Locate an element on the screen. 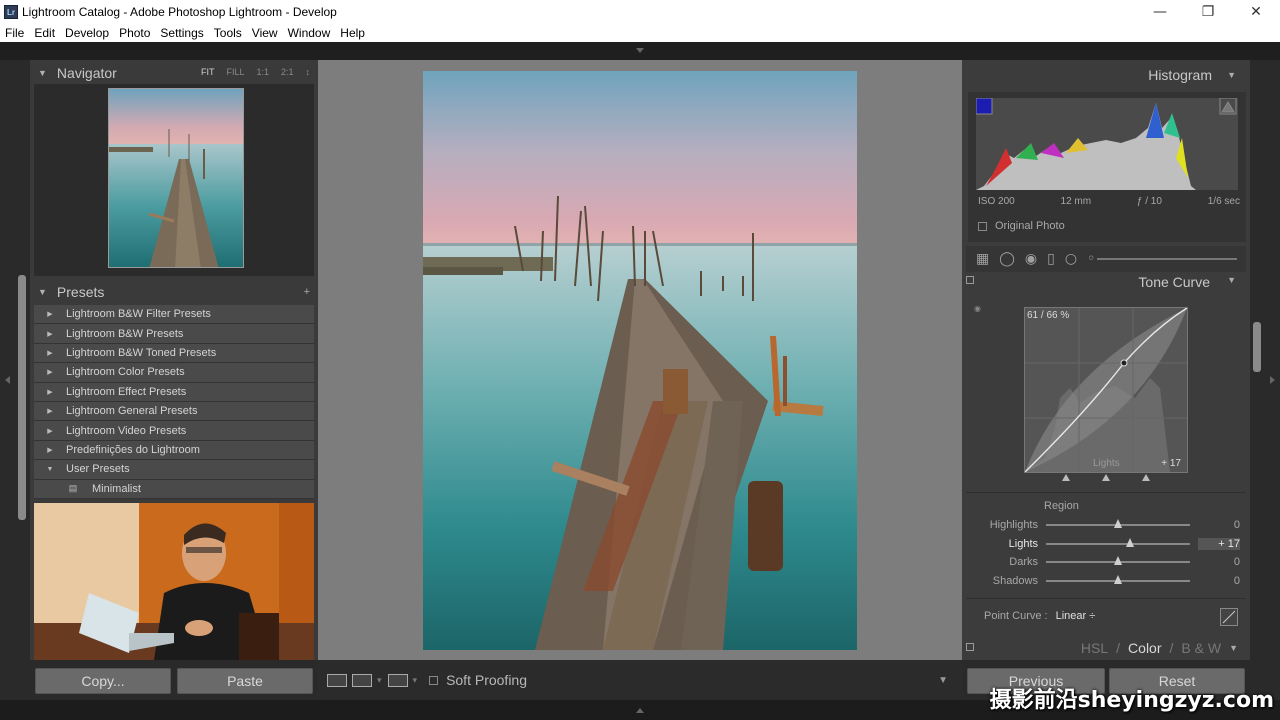 Image resolution: width=1280 pixels, height=720 pixels. highlights-slider: Highlights 0 is located at coordinates (1106, 525).